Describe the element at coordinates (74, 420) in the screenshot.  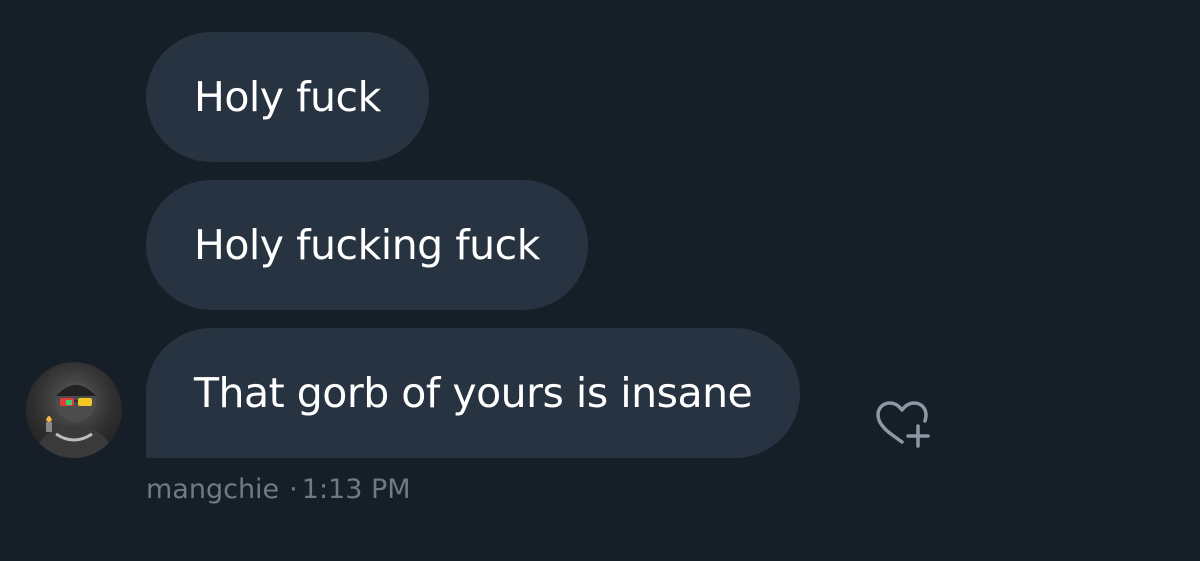
I see `user-avatar-icon` at that location.